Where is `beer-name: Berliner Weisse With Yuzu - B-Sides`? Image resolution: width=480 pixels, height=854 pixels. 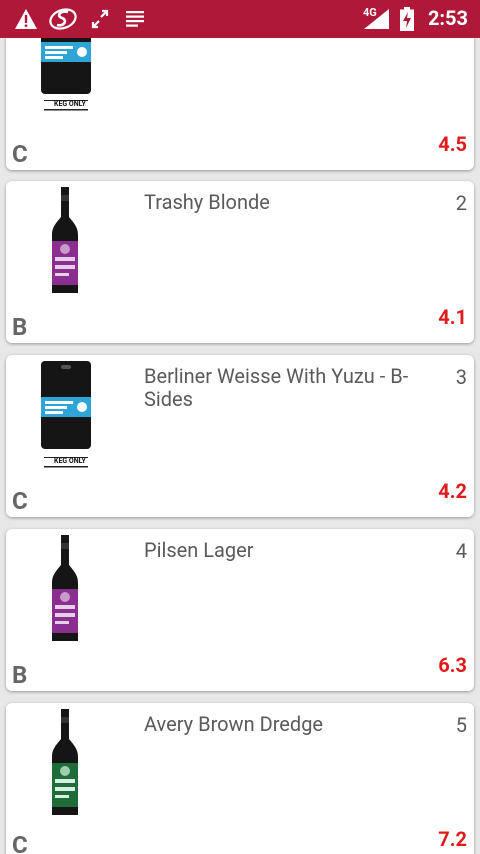 beer-name: Berliner Weisse With Yuzu - B-Sides is located at coordinates (276, 387).